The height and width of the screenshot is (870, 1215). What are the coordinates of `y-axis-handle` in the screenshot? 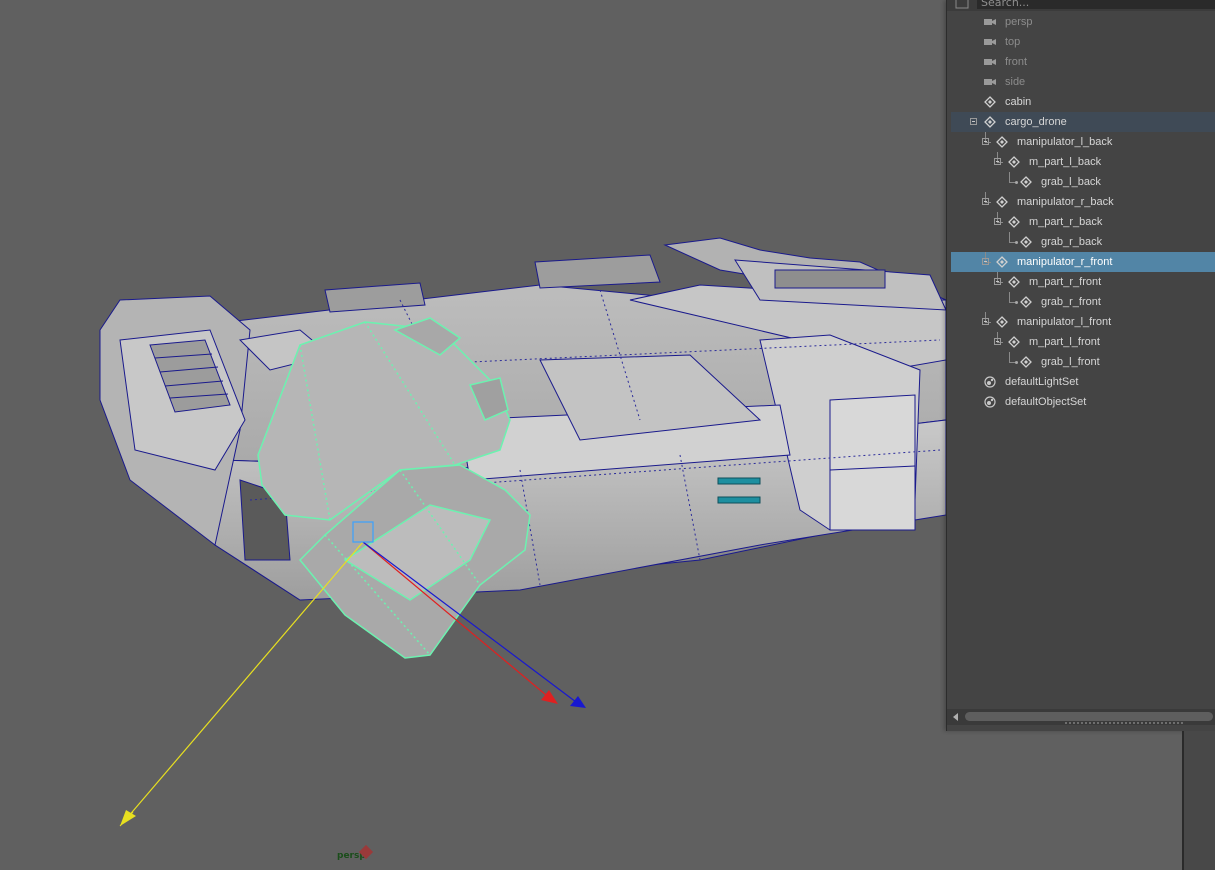 It's located at (245, 680).